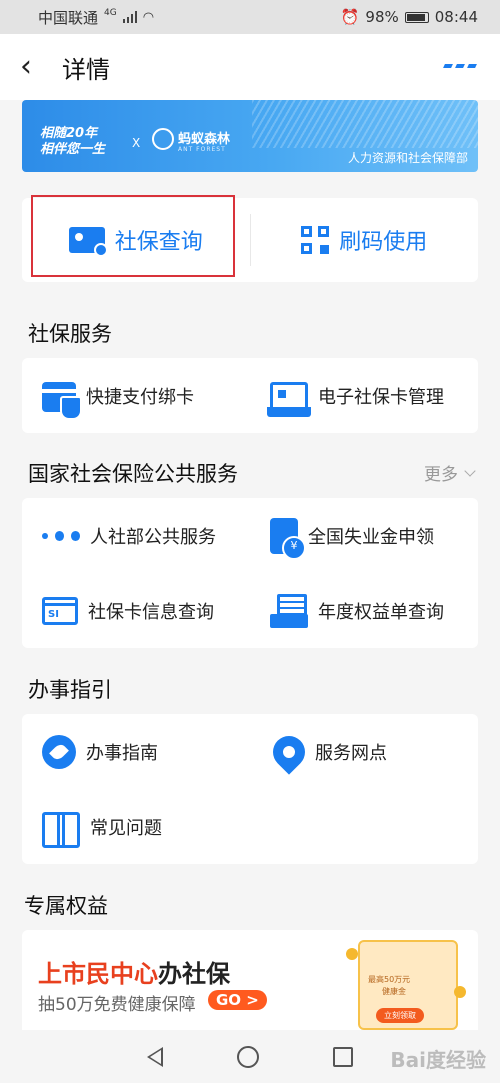 This screenshot has height=1083, width=500. Describe the element at coordinates (400, 1015) in the screenshot. I see `promo-art-cta: 立刻领取` at that location.